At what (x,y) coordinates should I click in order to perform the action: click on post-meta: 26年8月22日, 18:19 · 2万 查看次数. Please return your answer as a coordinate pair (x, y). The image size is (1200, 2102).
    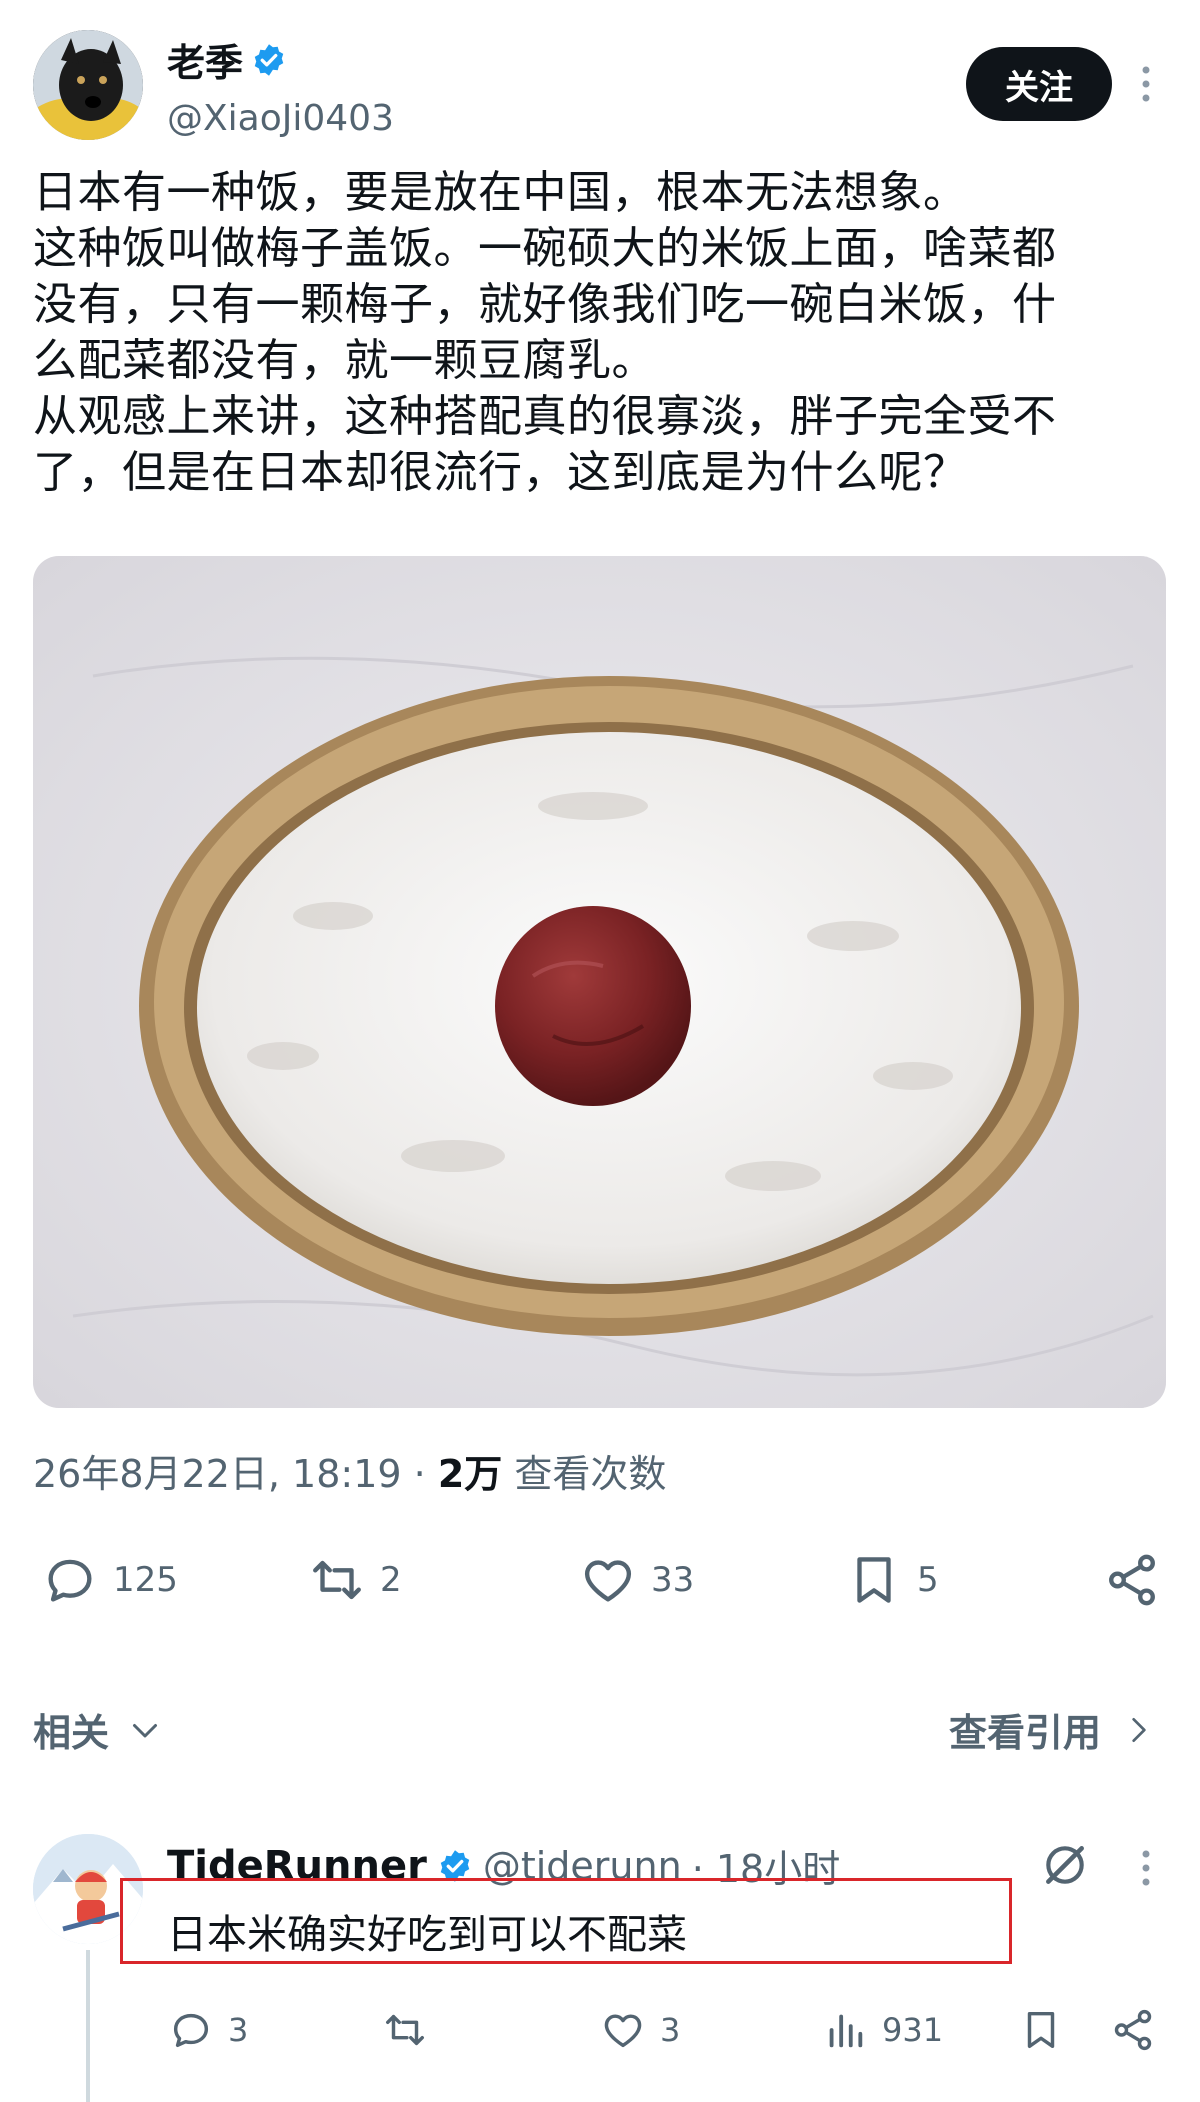
    Looking at the image, I should click on (349, 1470).